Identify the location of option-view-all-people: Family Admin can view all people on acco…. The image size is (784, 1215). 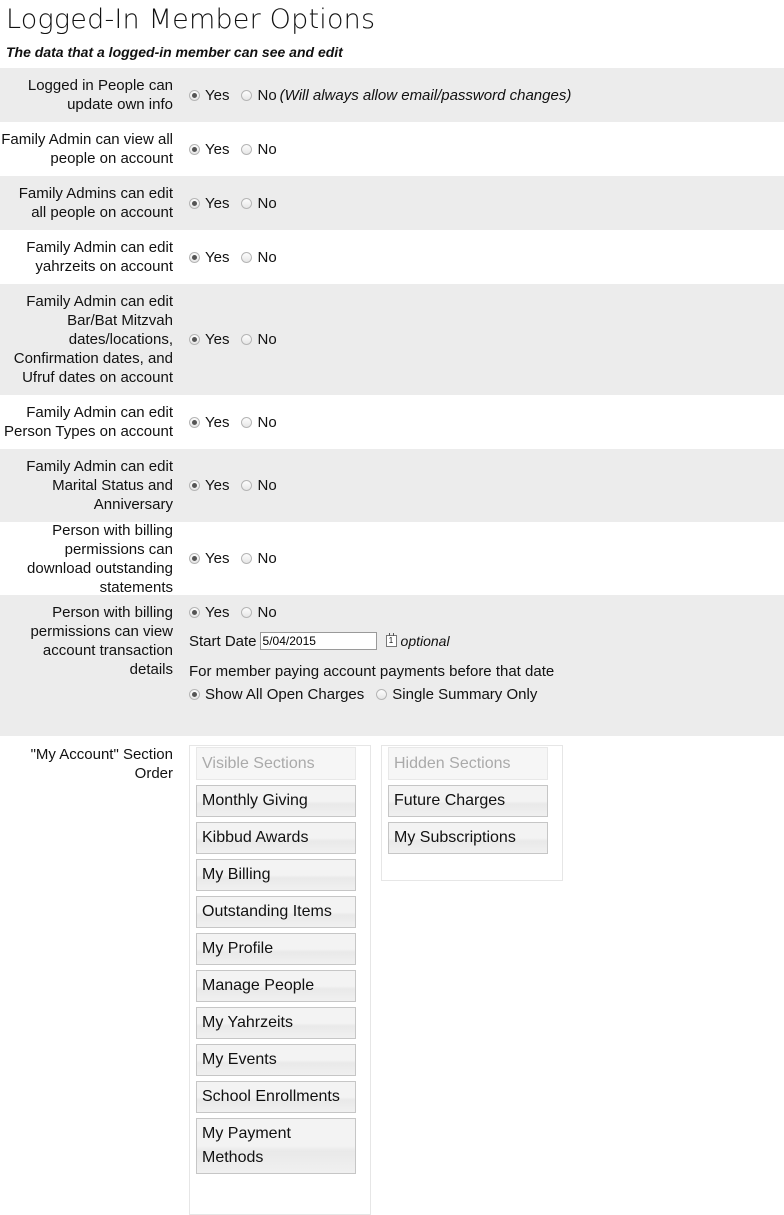
(392, 149).